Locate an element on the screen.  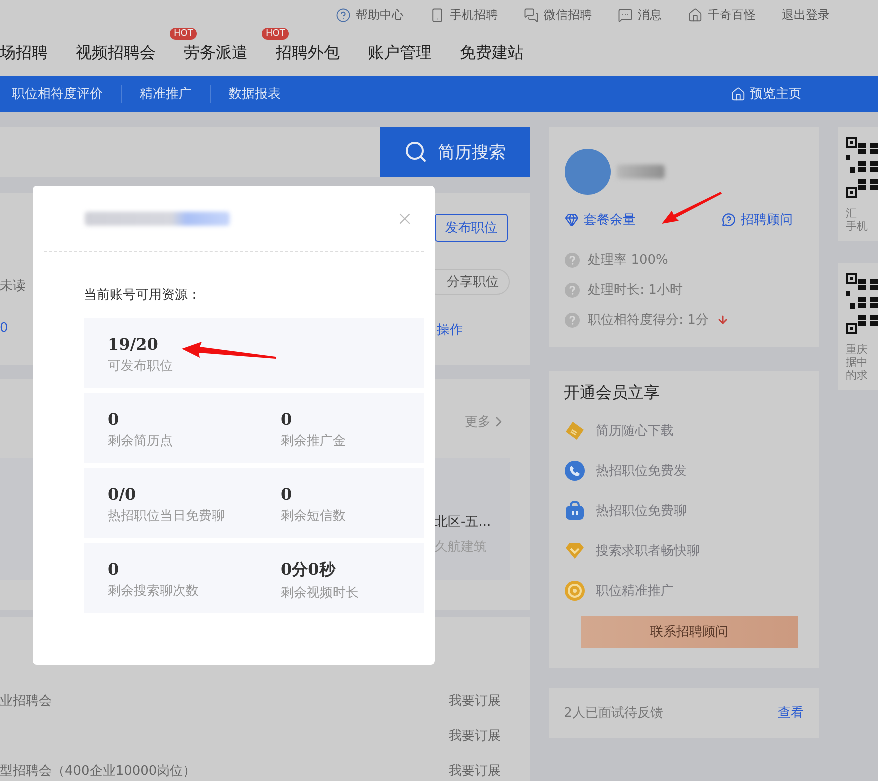
qr-caption: 的求 is located at coordinates (857, 375).